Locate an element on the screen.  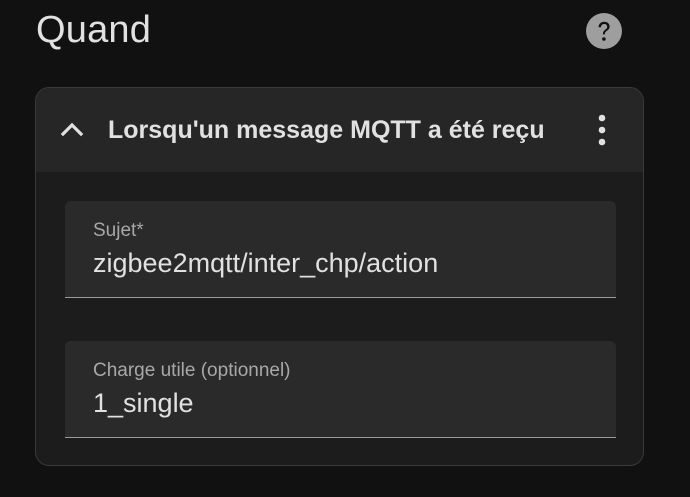
trigger-card-header: Lorsqu'un message MQTT a été reçu is located at coordinates (339, 130).